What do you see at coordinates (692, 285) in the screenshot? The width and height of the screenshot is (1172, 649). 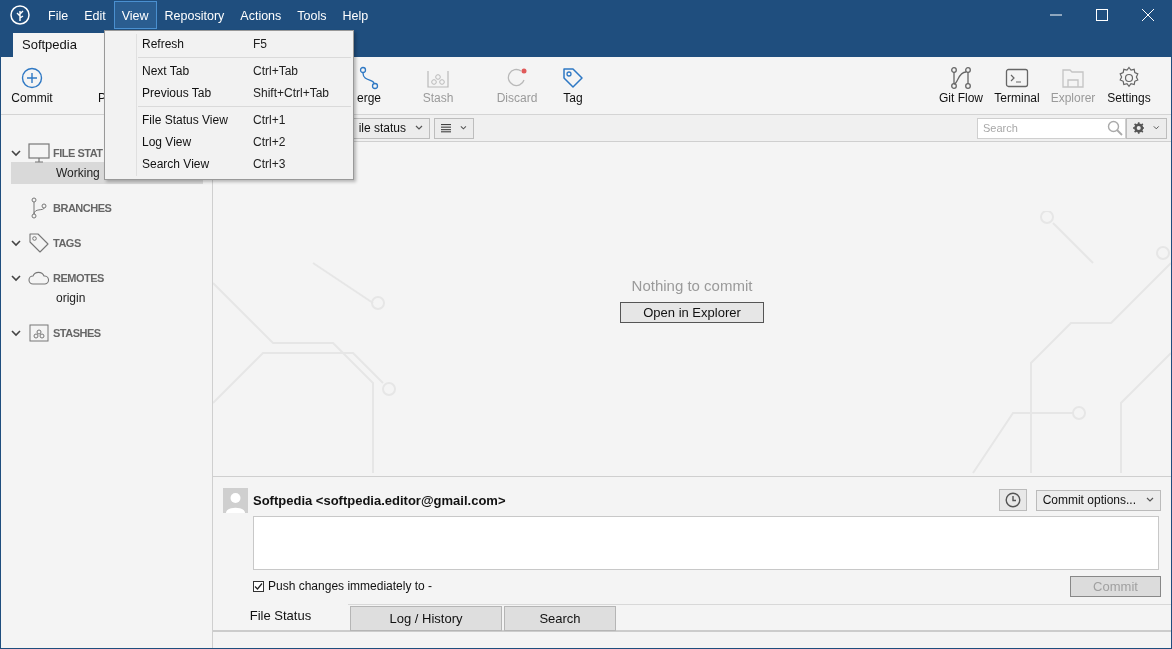 I see `empty-state-message: Nothing to commit` at bounding box center [692, 285].